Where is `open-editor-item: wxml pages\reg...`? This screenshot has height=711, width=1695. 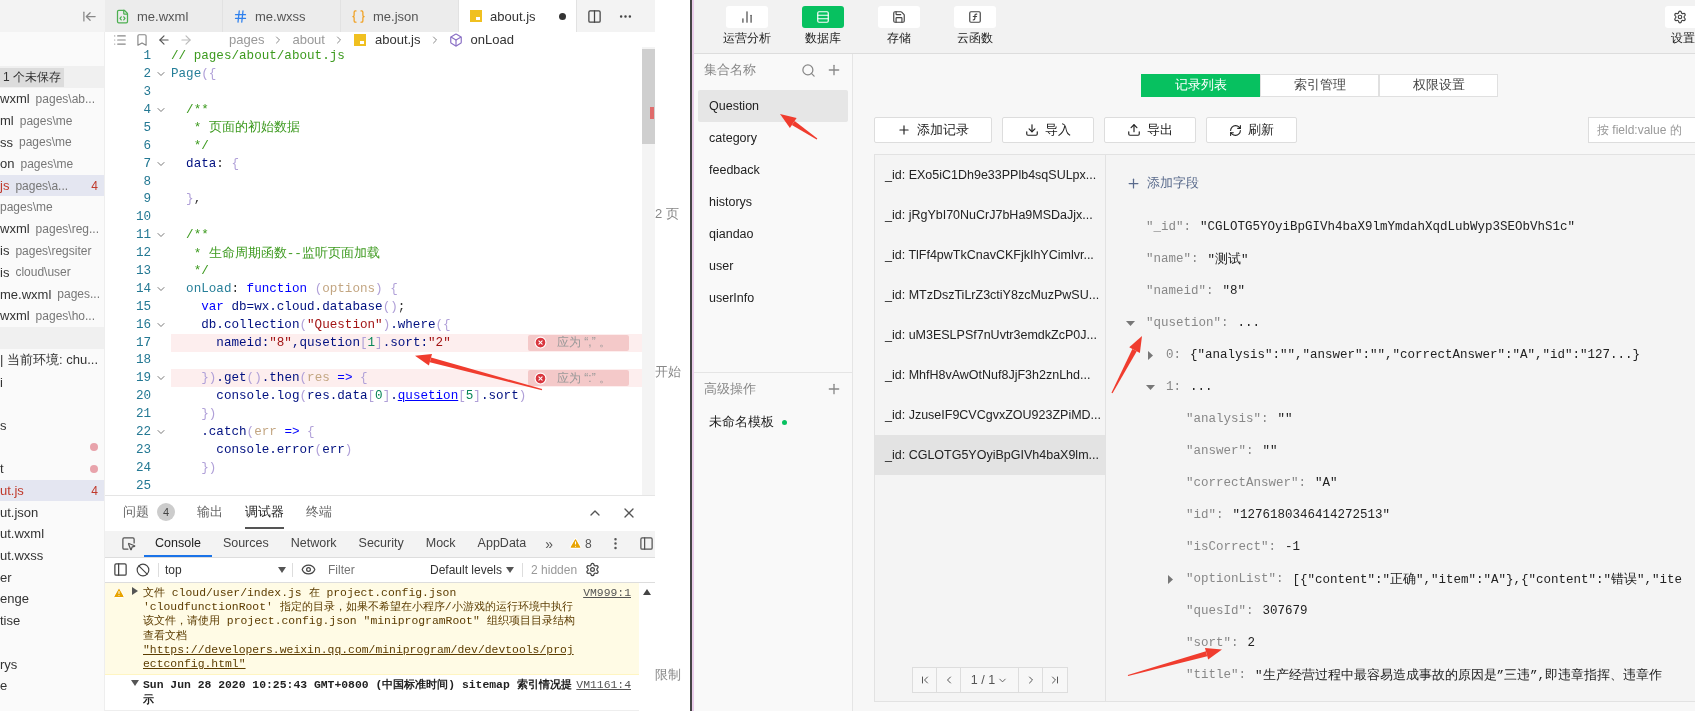 open-editor-item: wxml pages\reg... is located at coordinates (52, 229).